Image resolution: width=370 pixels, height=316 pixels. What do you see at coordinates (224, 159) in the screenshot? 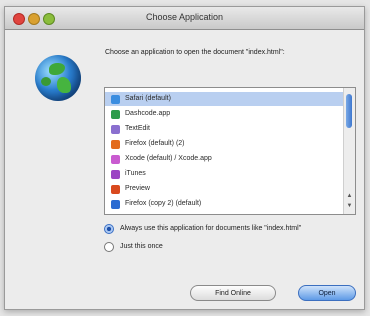
I see `app-list-item: Xcode (default) / Xcode.app` at bounding box center [224, 159].